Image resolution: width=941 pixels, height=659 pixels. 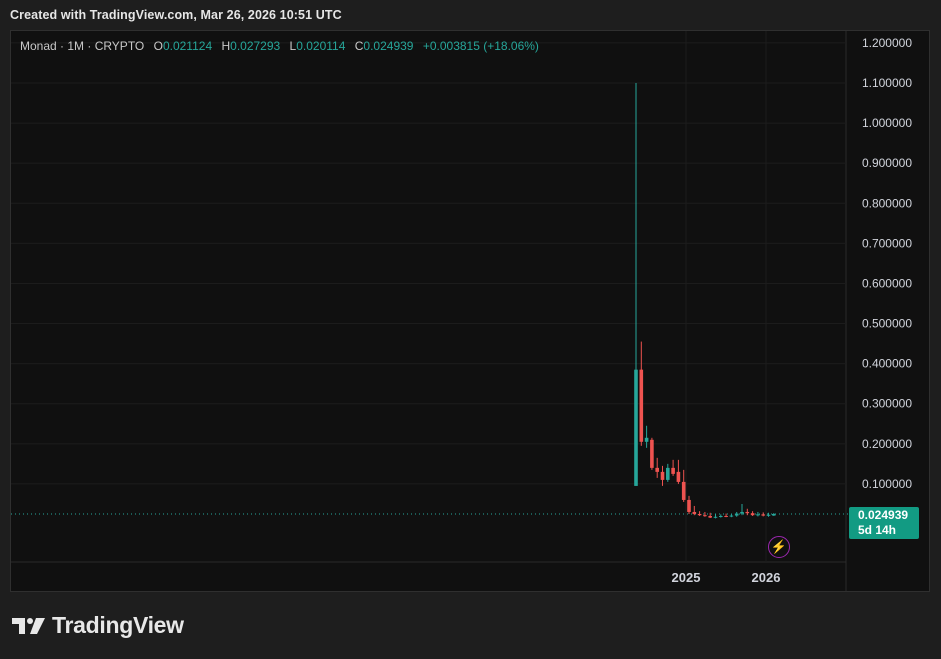 What do you see at coordinates (118, 625) in the screenshot?
I see `brand-name: TradingView` at bounding box center [118, 625].